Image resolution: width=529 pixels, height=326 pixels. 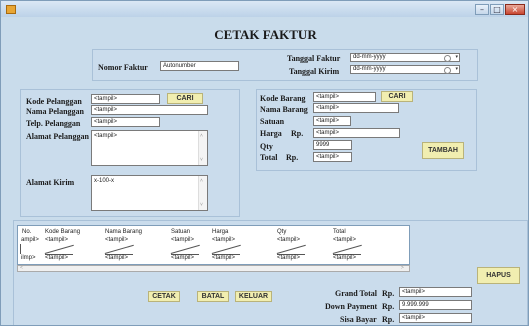 I want to click on column-header: Nama Barang, so click(x=123, y=232).